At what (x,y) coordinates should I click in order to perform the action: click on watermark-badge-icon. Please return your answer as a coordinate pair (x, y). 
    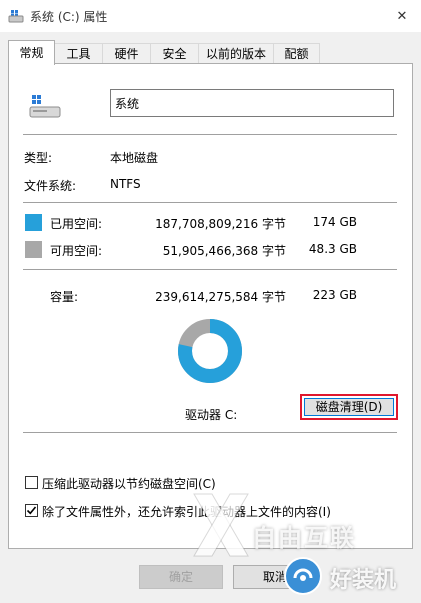
    Looking at the image, I should click on (303, 576).